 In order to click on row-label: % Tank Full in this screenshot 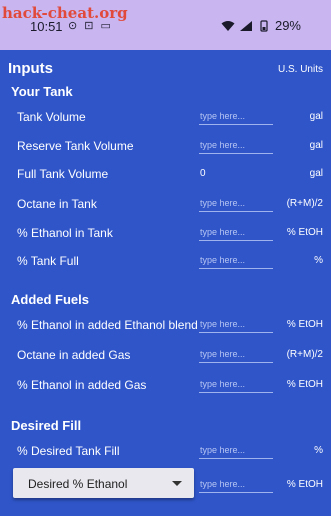, I will do `click(48, 261)`.